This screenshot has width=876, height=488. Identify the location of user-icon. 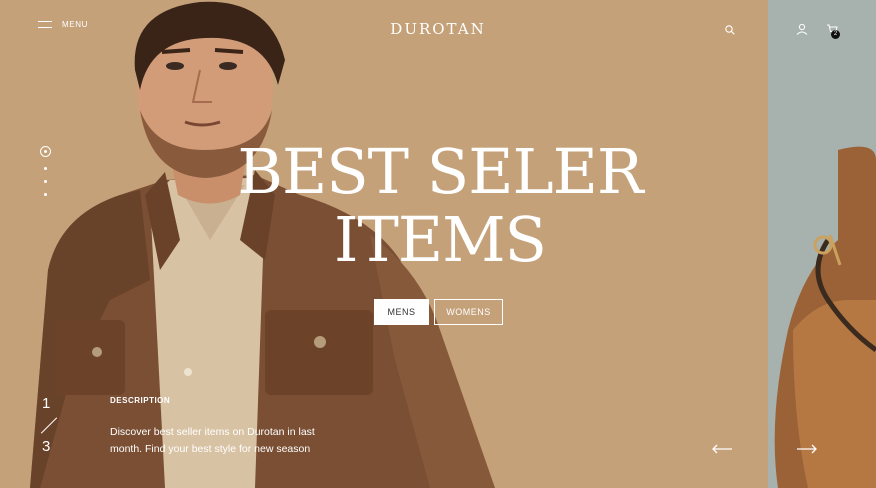
(802, 29).